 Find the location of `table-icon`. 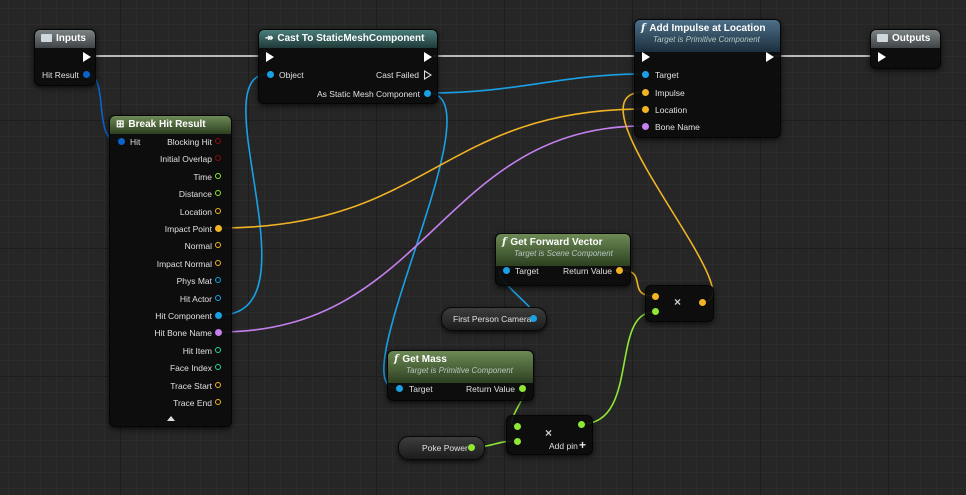

table-icon is located at coordinates (46, 38).